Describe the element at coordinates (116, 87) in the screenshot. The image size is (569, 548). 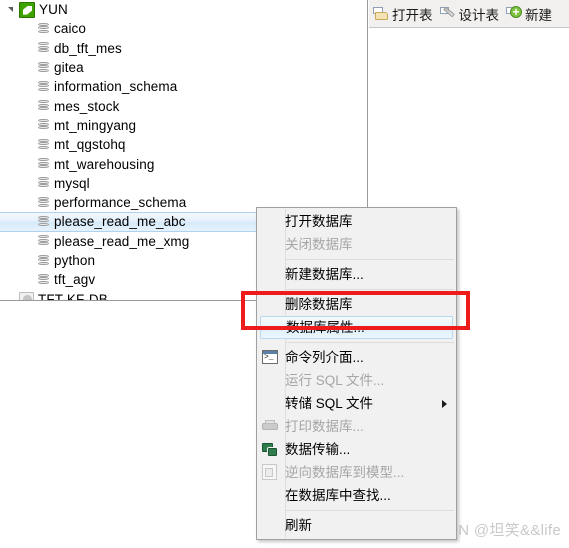
I see `tree-node-label: information_schema` at that location.